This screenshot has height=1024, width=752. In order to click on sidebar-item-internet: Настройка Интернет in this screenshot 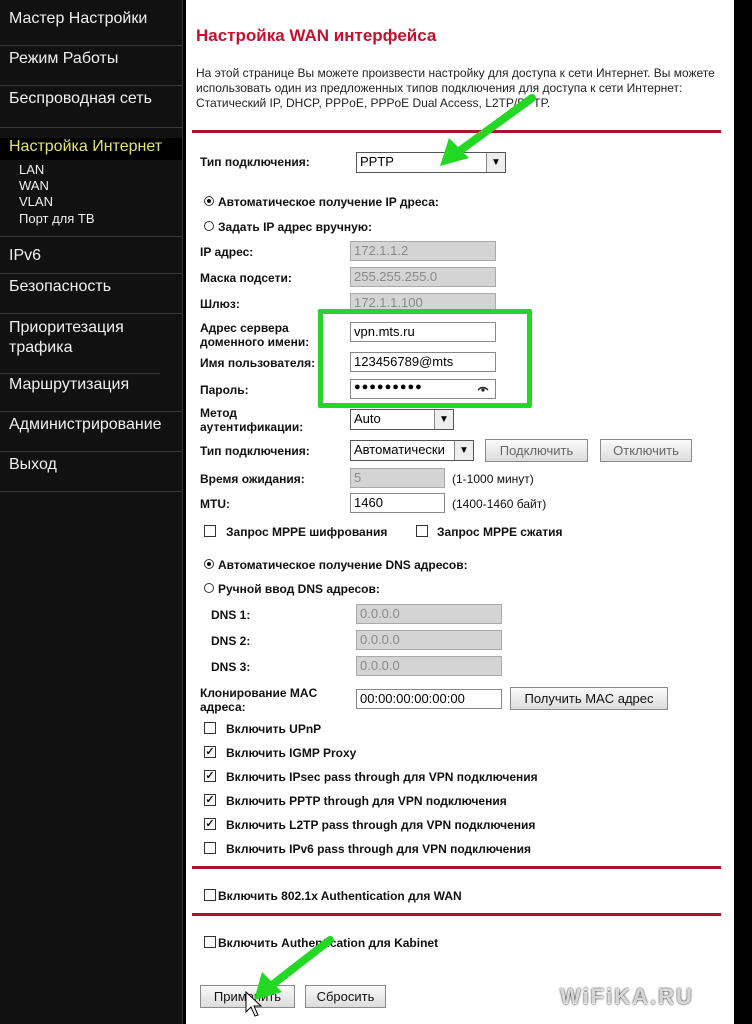, I will do `click(91, 149)`.